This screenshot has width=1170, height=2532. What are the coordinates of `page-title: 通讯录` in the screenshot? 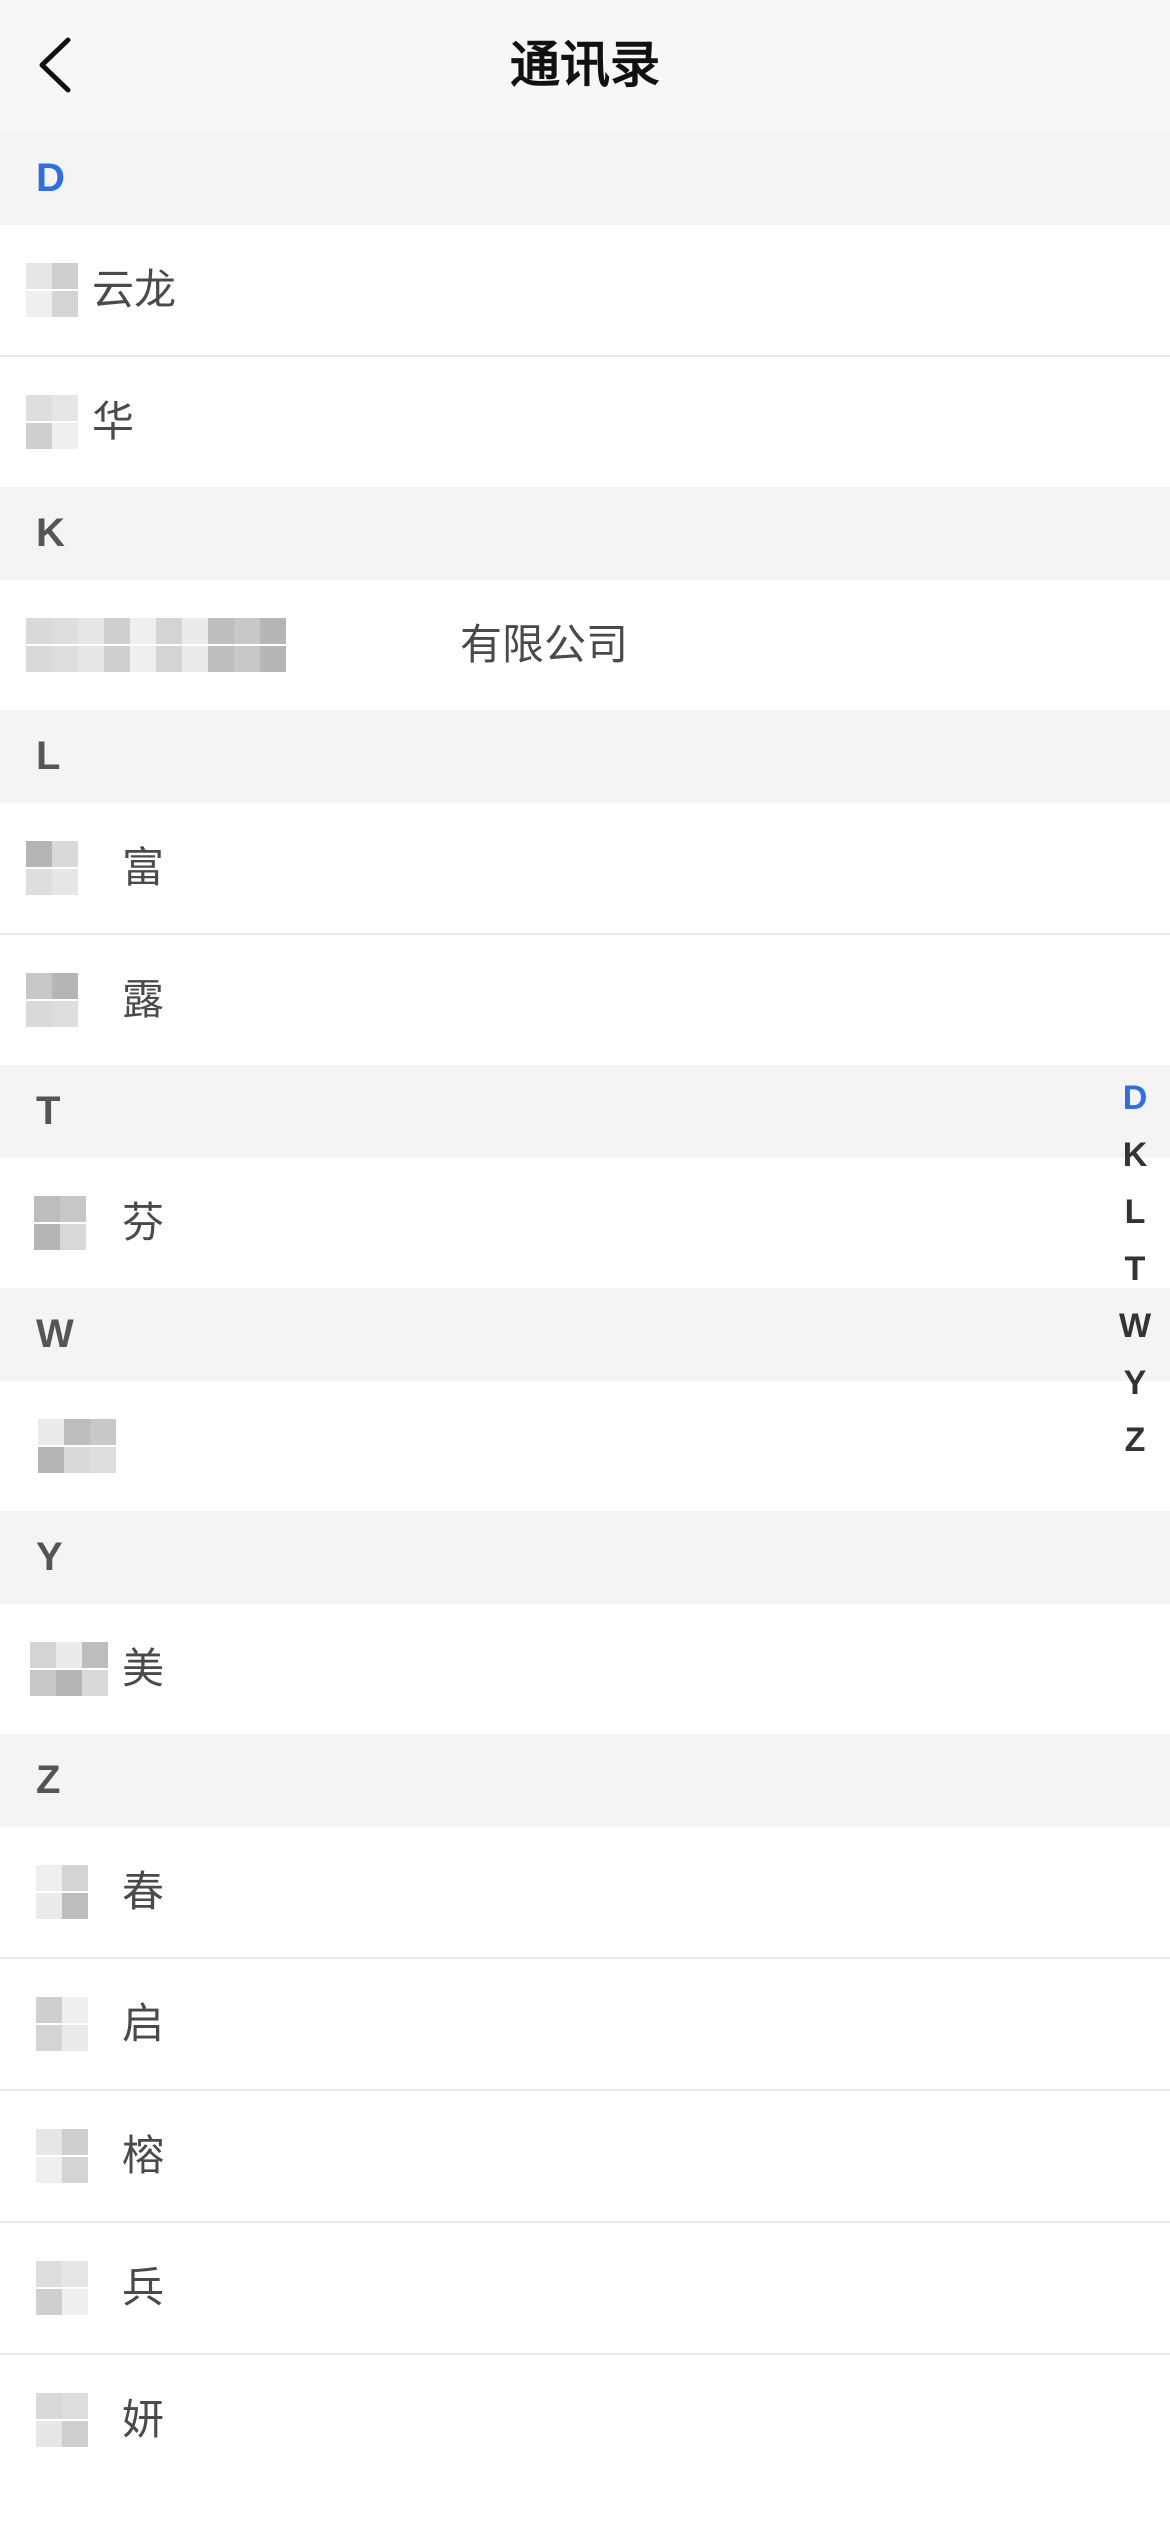 It's located at (585, 65).